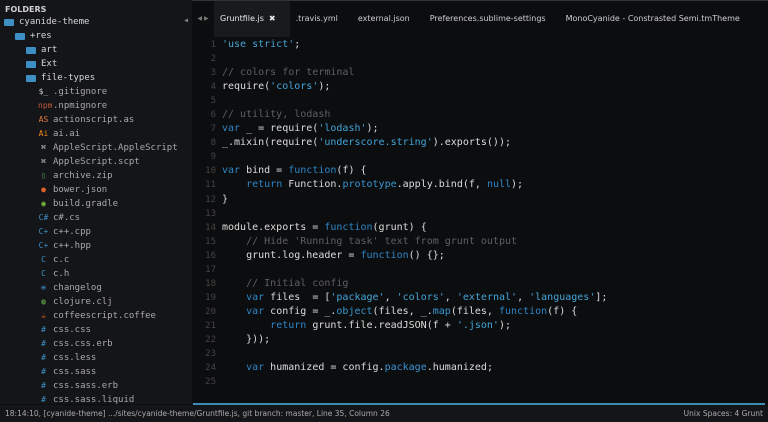  I want to click on code-token: 'package', so click(357, 297).